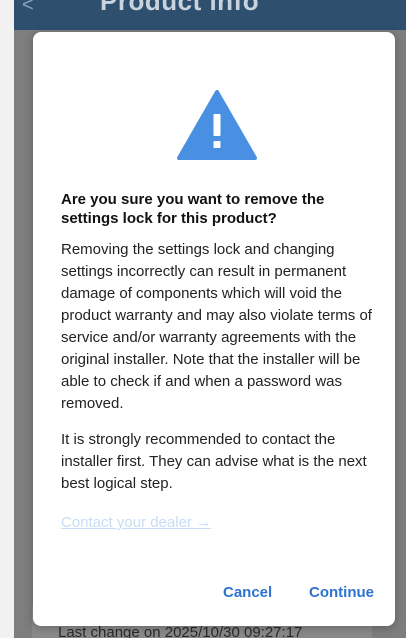  Describe the element at coordinates (247, 592) in the screenshot. I see `cancel-button: Cancel` at that location.